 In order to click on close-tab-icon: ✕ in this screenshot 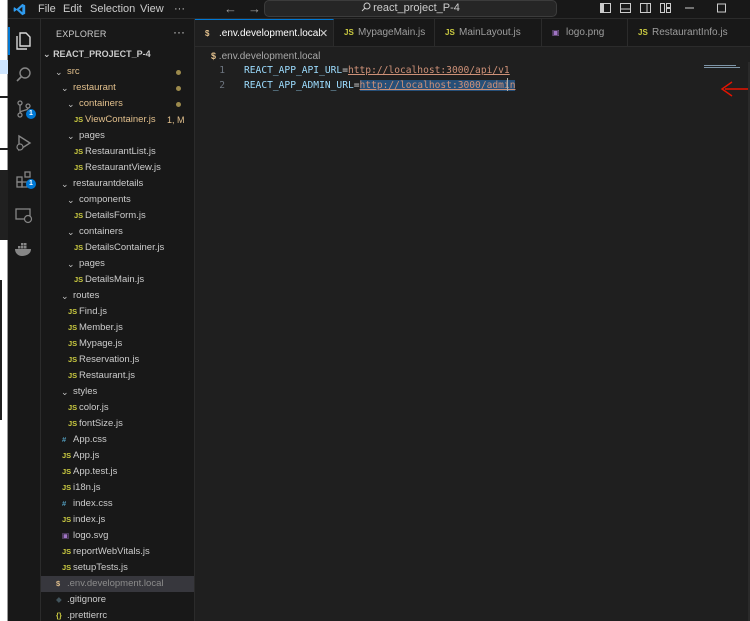, I will do `click(323, 33)`.